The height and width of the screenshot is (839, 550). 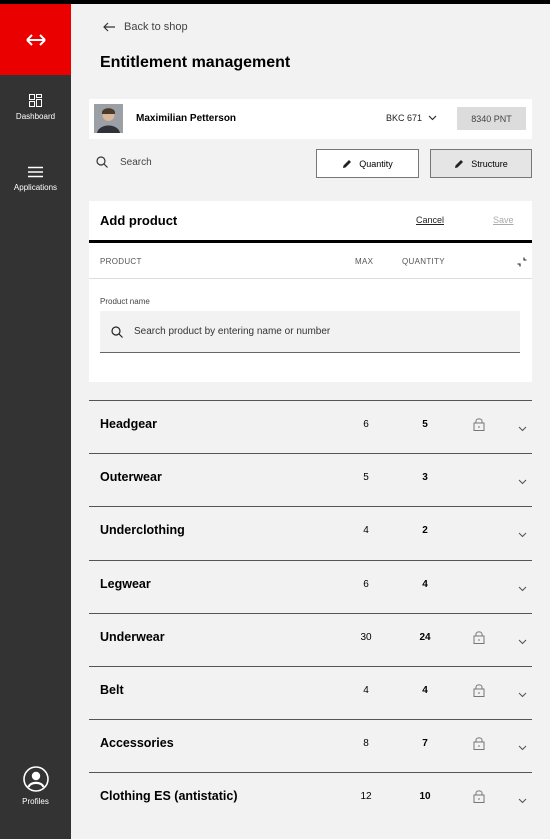 I want to click on row-product-name: Accessories, so click(x=137, y=743).